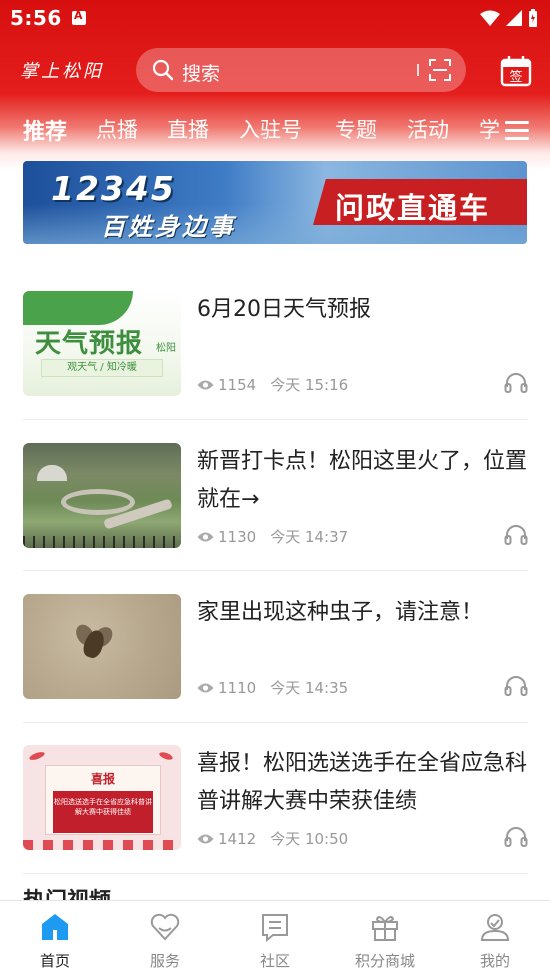 The image size is (550, 979). Describe the element at coordinates (36, 18) in the screenshot. I see `status-time: 5:56` at that location.